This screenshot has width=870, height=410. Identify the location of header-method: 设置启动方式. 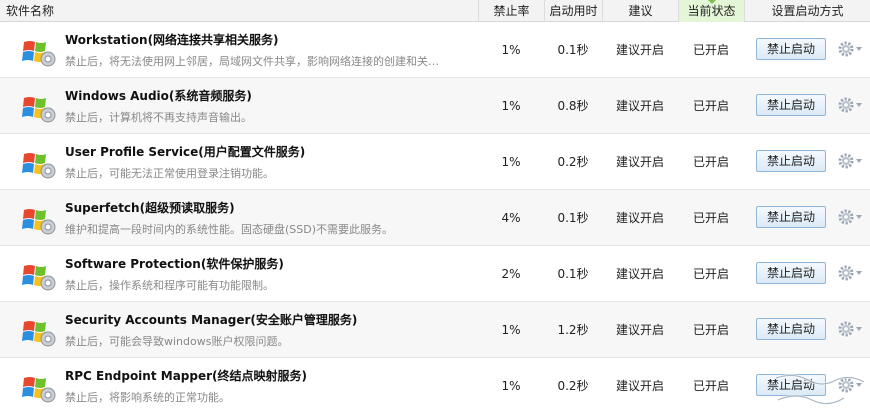
(807, 11).